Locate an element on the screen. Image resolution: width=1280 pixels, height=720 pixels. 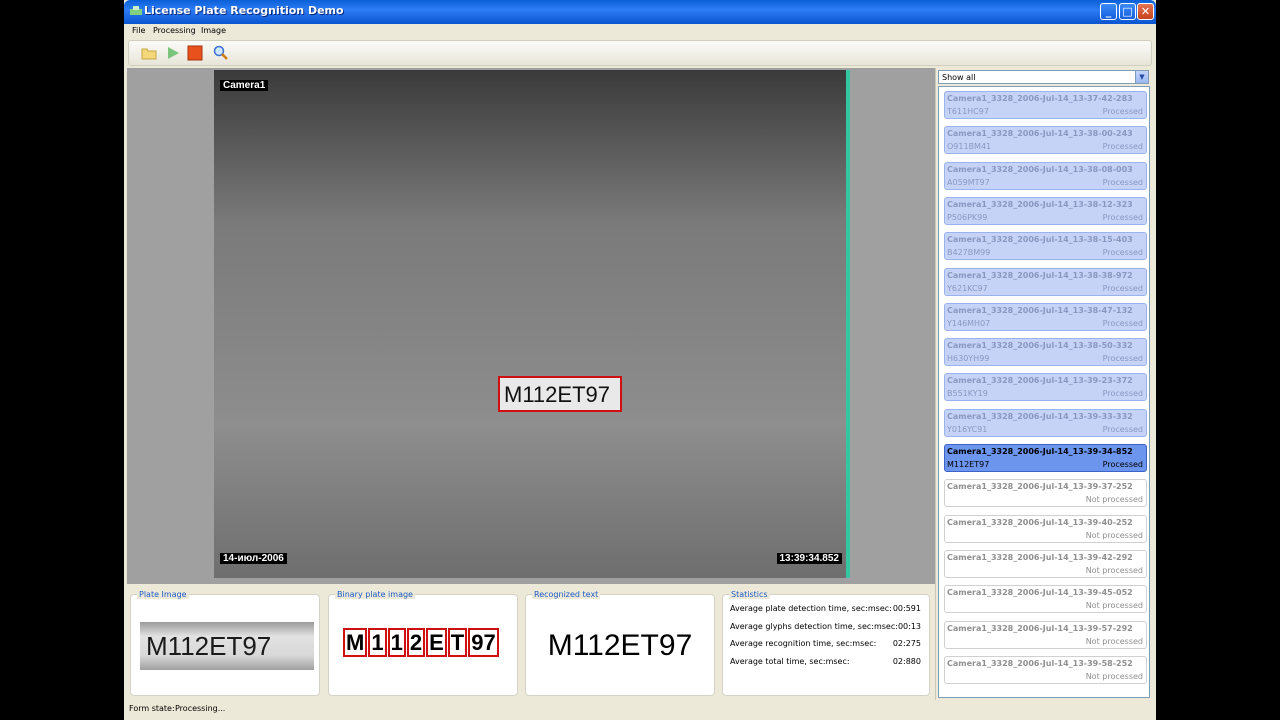
item-plate: A059MT97 is located at coordinates (968, 182).